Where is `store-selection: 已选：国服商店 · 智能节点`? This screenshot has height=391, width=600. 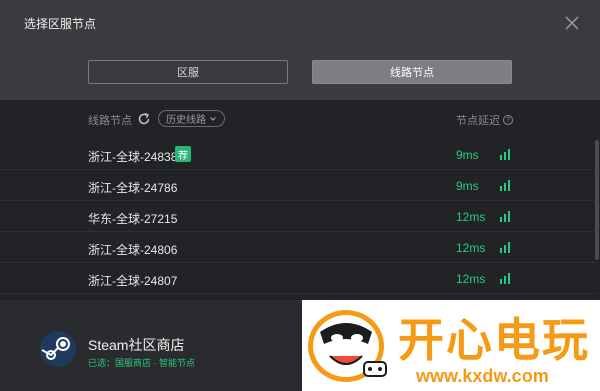
store-selection: 已选：国服商店 · 智能节点 is located at coordinates (141, 363).